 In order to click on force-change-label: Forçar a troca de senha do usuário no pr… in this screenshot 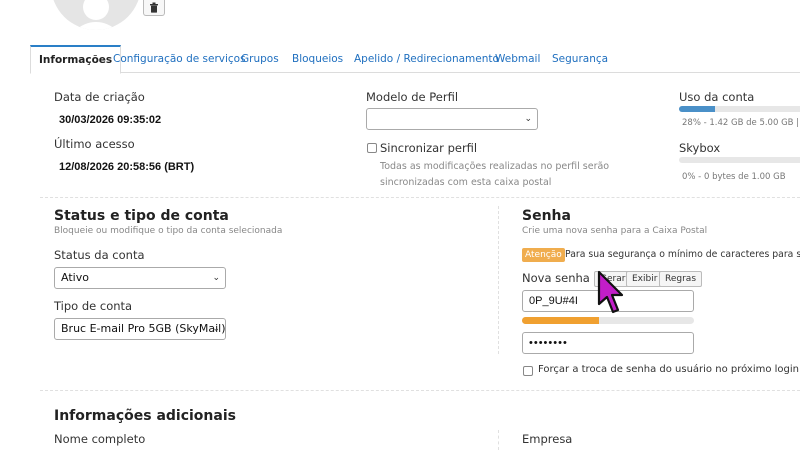, I will do `click(669, 369)`.